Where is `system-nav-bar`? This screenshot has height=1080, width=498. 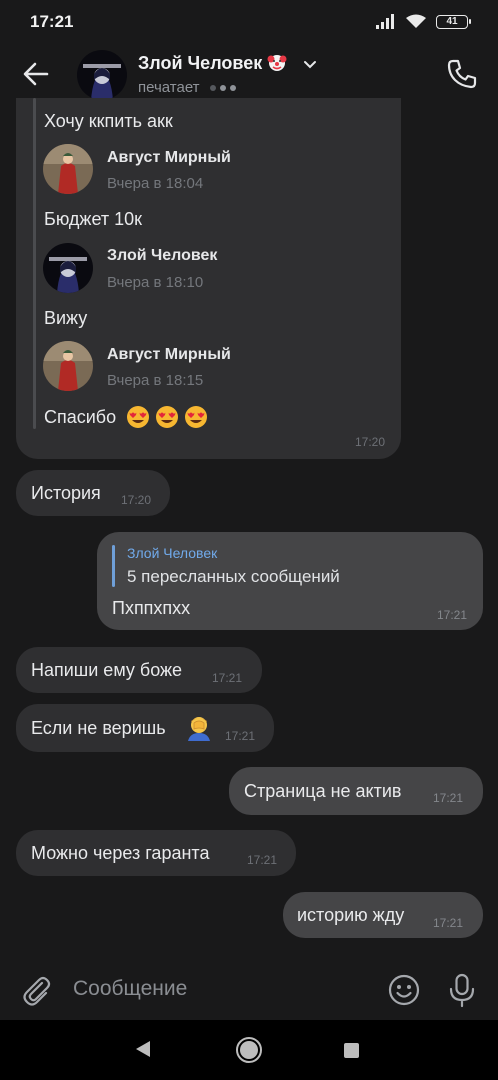 system-nav-bar is located at coordinates (249, 1050).